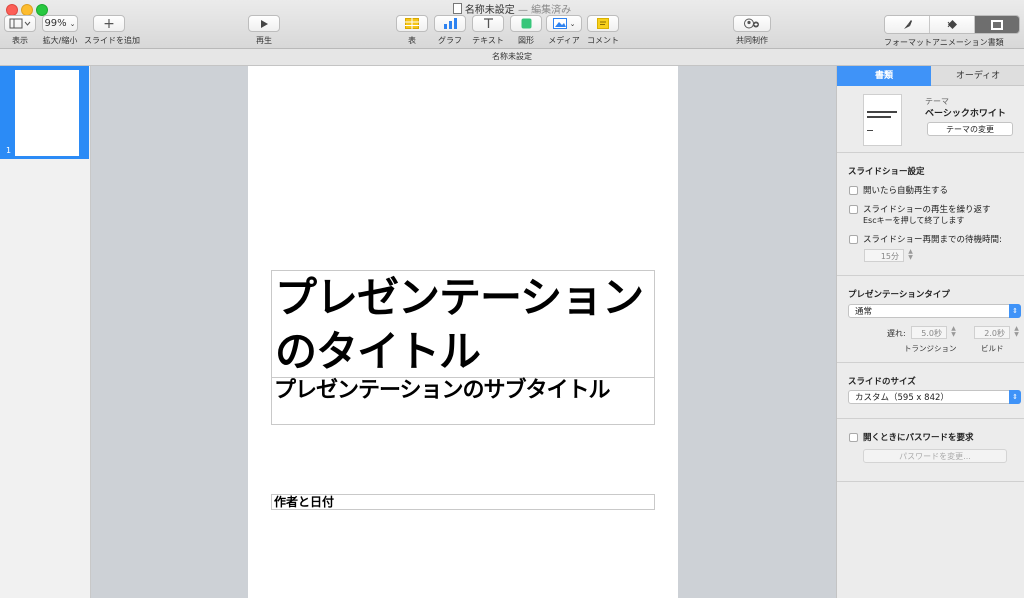 The width and height of the screenshot is (1024, 598). Describe the element at coordinates (1016, 332) in the screenshot. I see `build-delay-stepper: ▲▼` at that location.